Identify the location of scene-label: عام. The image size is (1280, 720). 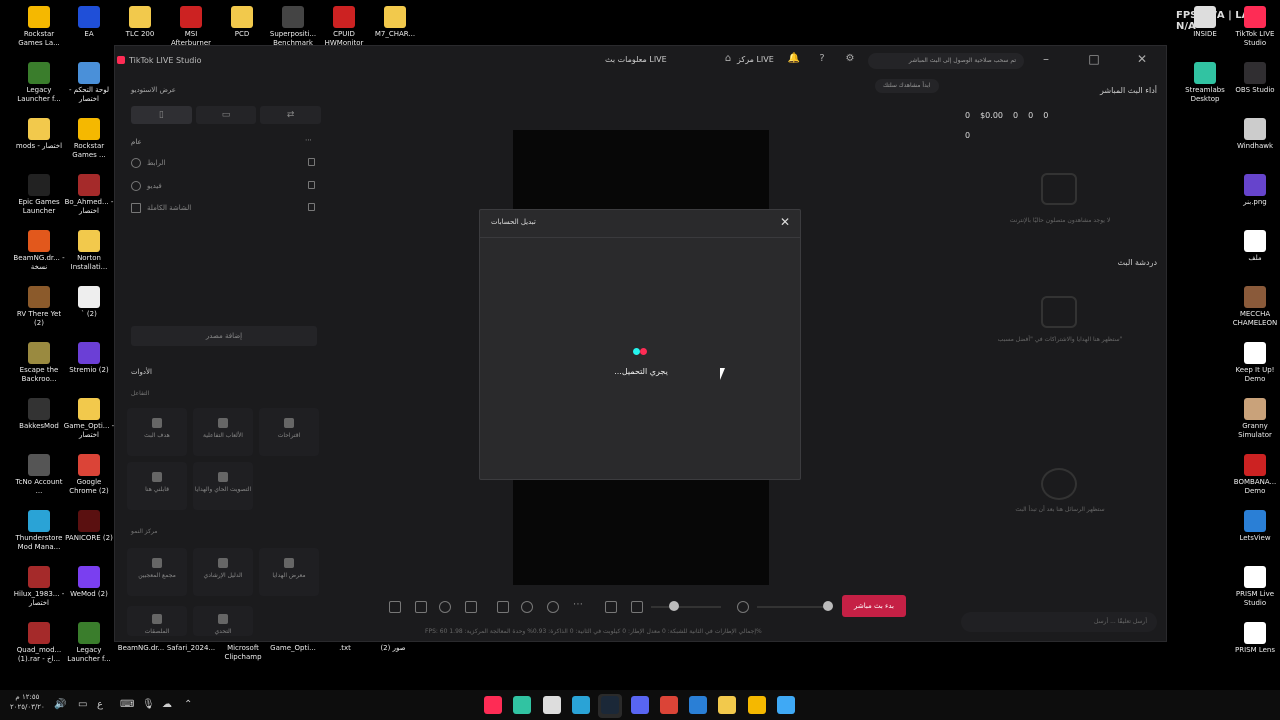
(136, 142).